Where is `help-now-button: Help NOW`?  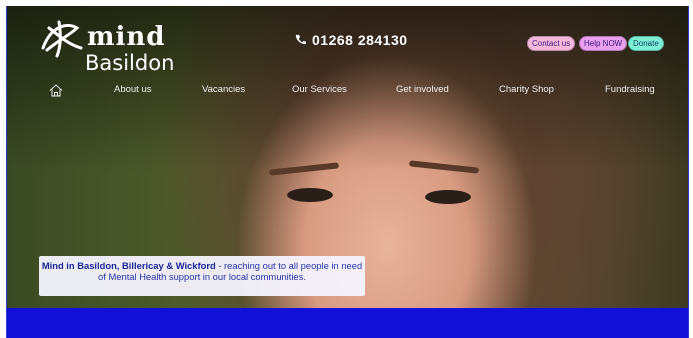 help-now-button: Help NOW is located at coordinates (603, 43).